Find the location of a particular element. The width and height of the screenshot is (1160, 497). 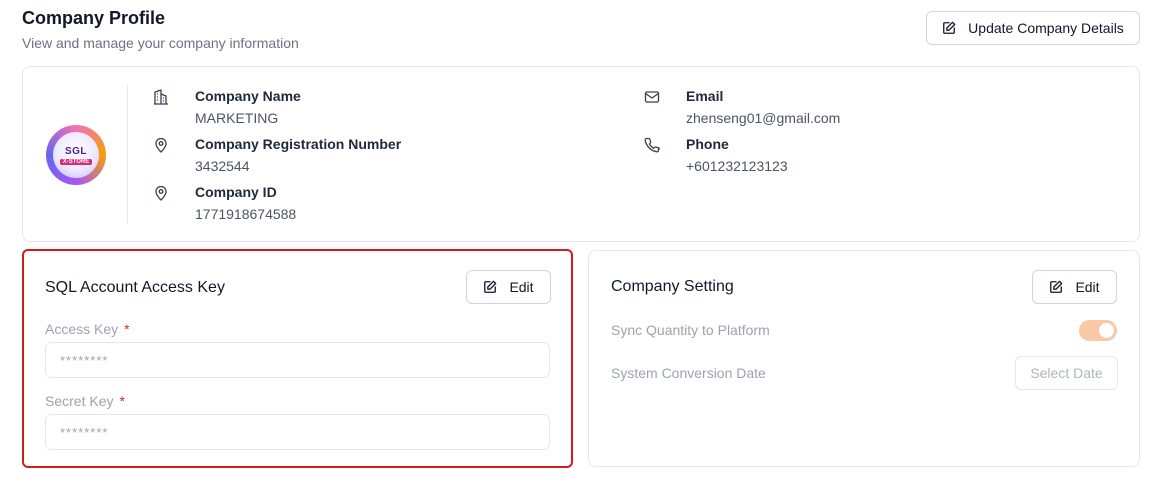

toggle-knob is located at coordinates (1106, 330).